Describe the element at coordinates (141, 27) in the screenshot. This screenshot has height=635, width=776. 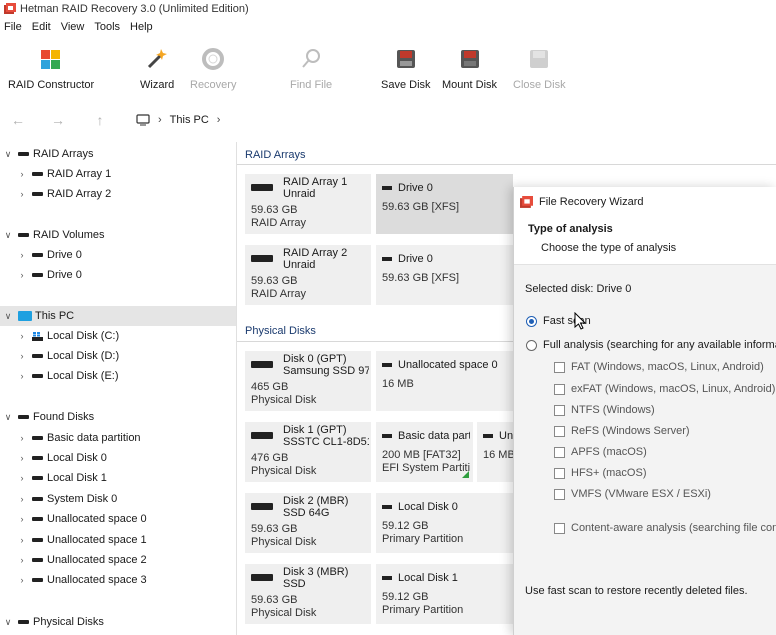
I see `menu-help: Help` at that location.